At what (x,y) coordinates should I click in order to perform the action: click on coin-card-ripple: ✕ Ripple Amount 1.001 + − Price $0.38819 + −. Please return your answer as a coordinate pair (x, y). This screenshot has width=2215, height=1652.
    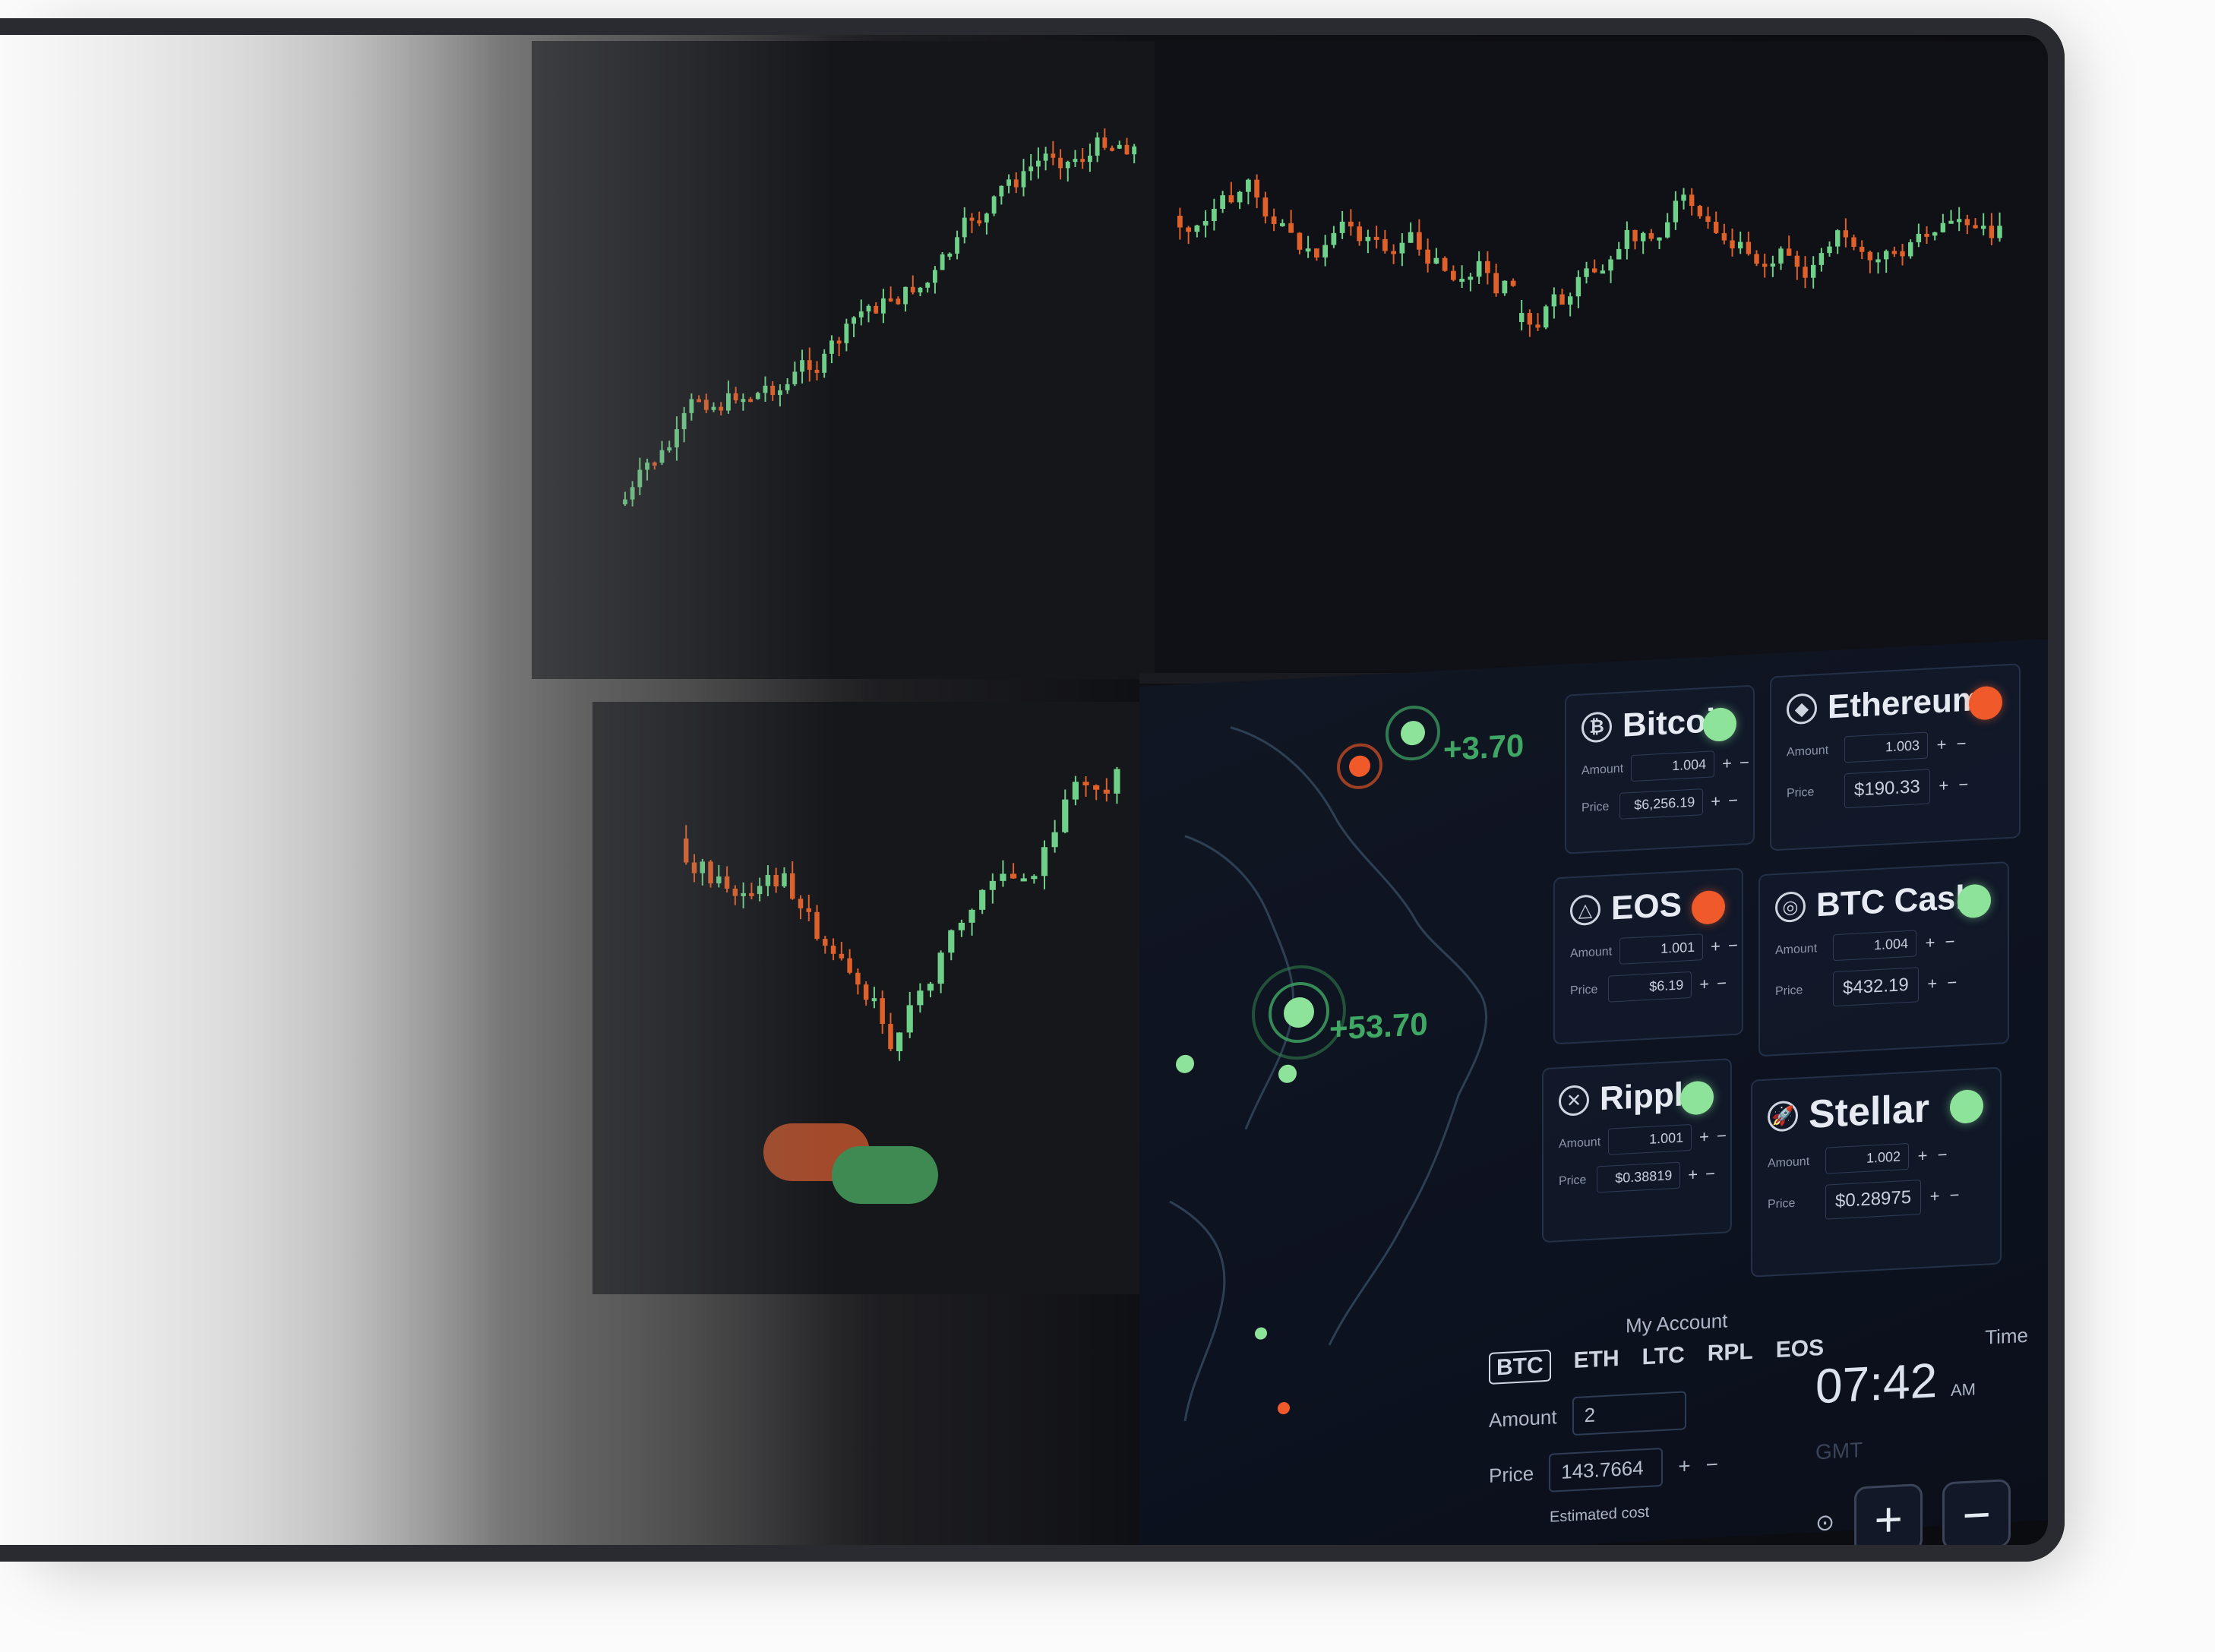
    Looking at the image, I should click on (1637, 1150).